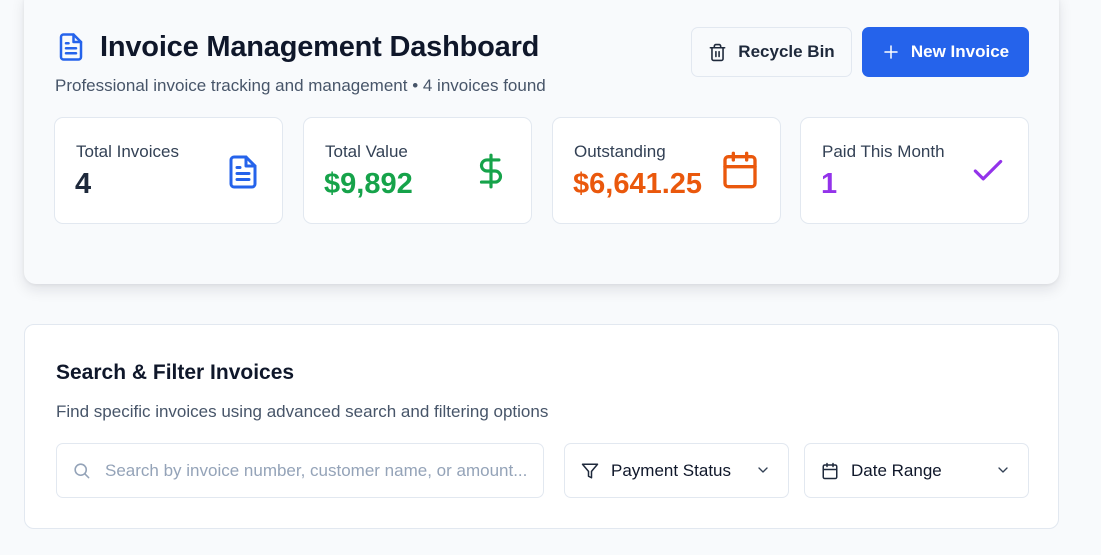 The width and height of the screenshot is (1101, 555). What do you see at coordinates (175, 372) in the screenshot?
I see `filter-title: Search & Filter Invoices` at bounding box center [175, 372].